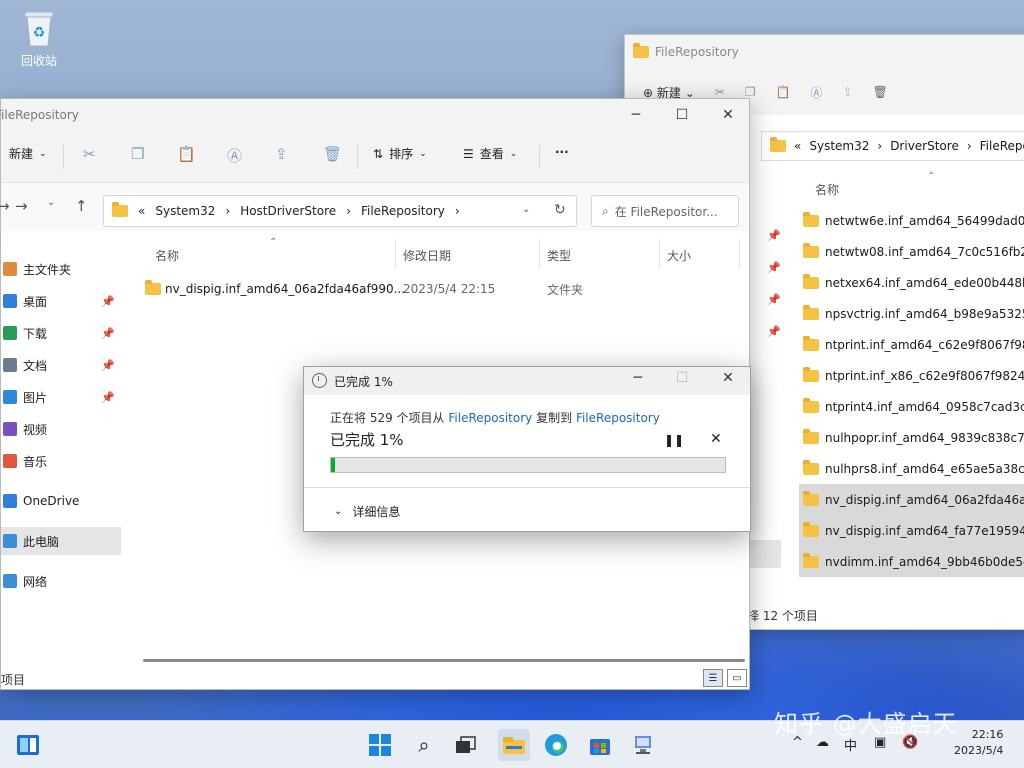 The width and height of the screenshot is (1024, 768). Describe the element at coordinates (713, 678) in the screenshot. I see `details-view-button: ☰` at that location.